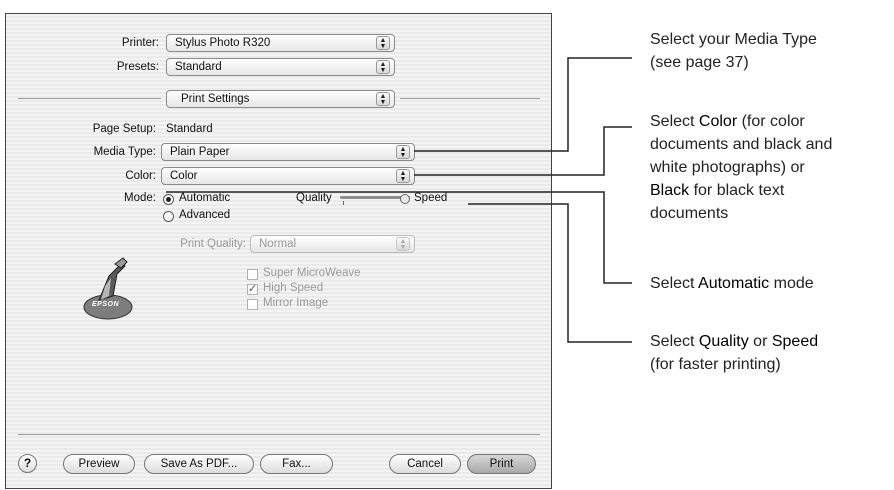 Image resolution: width=894 pixels, height=490 pixels. I want to click on callout-color-pre: Select, so click(674, 121).